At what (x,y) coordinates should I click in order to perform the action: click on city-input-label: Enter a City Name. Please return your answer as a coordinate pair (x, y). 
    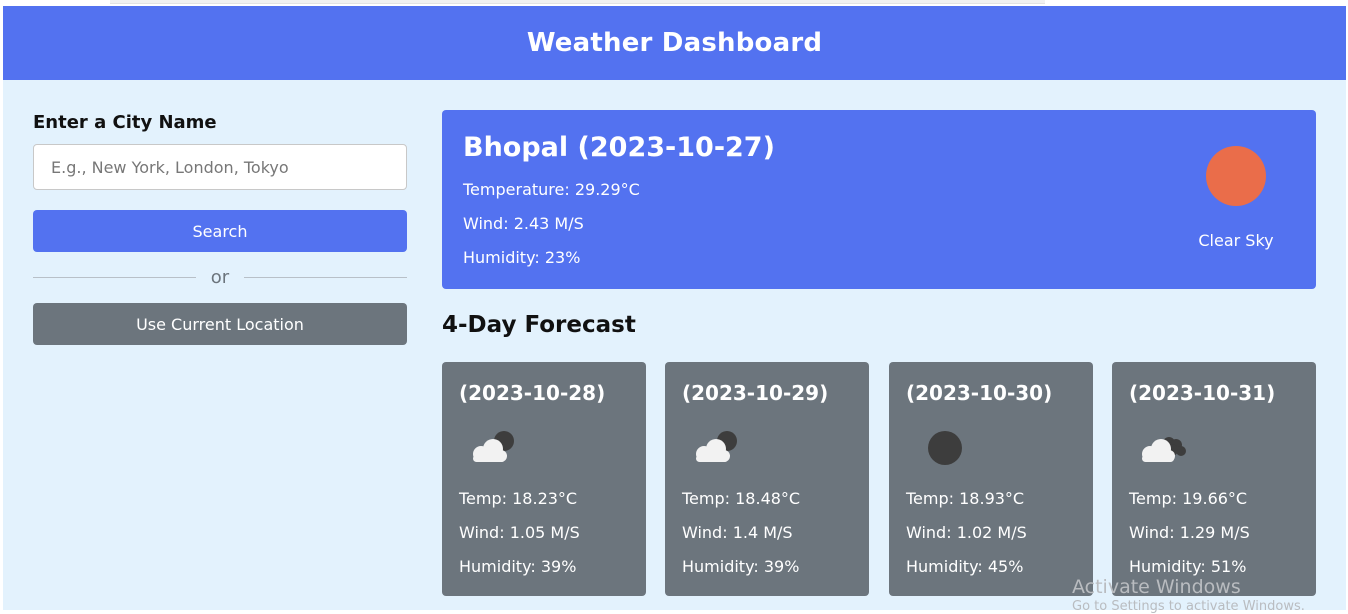
    Looking at the image, I should click on (125, 122).